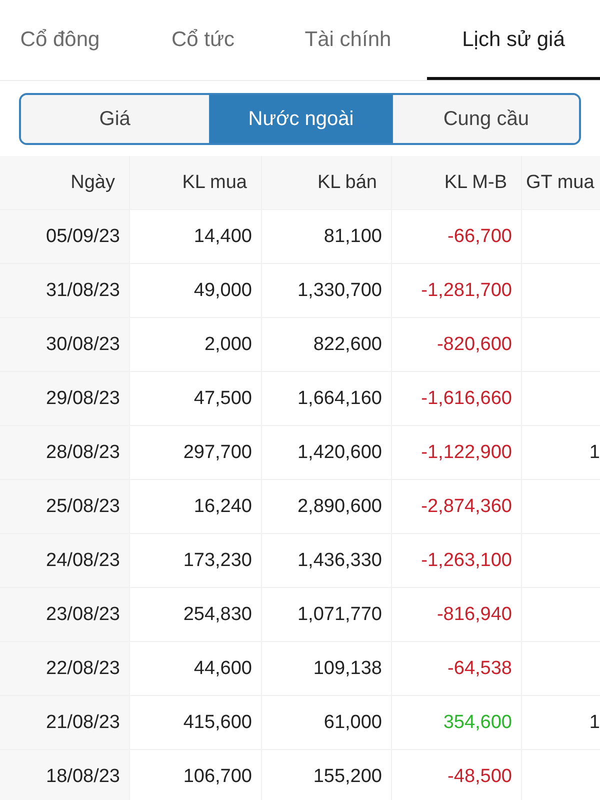 The width and height of the screenshot is (600, 800). I want to click on table-cell: 61,000, so click(327, 723).